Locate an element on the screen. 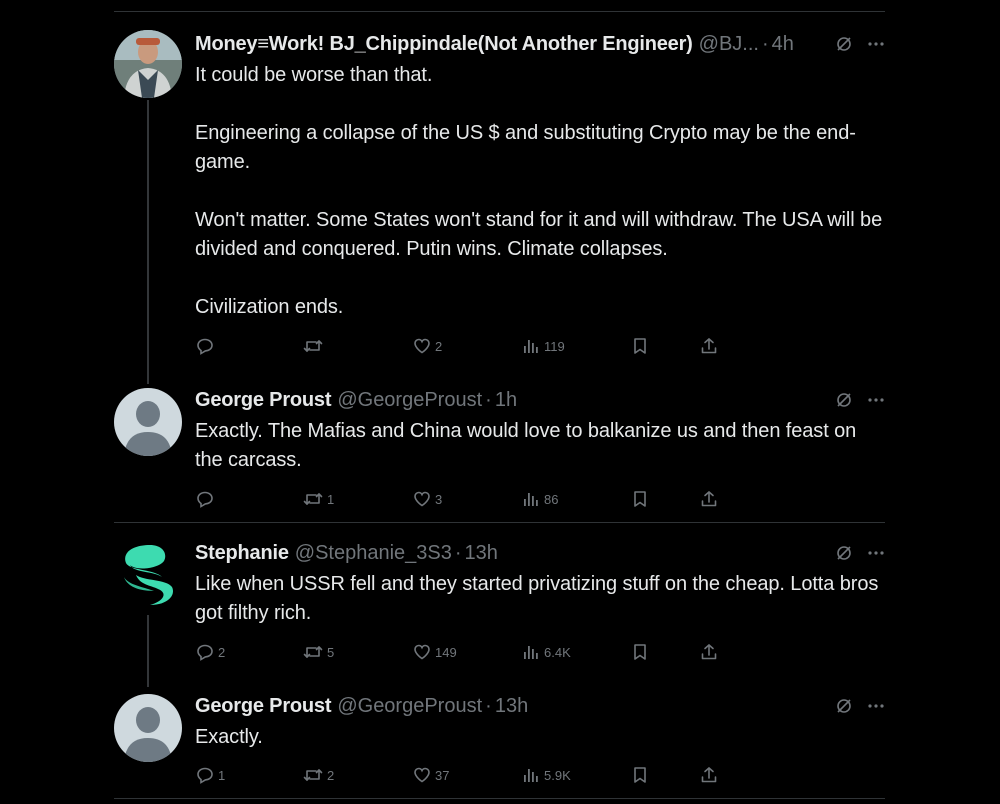 The width and height of the screenshot is (1000, 804). tweet-actions: 1 3 86 is located at coordinates (540, 499).